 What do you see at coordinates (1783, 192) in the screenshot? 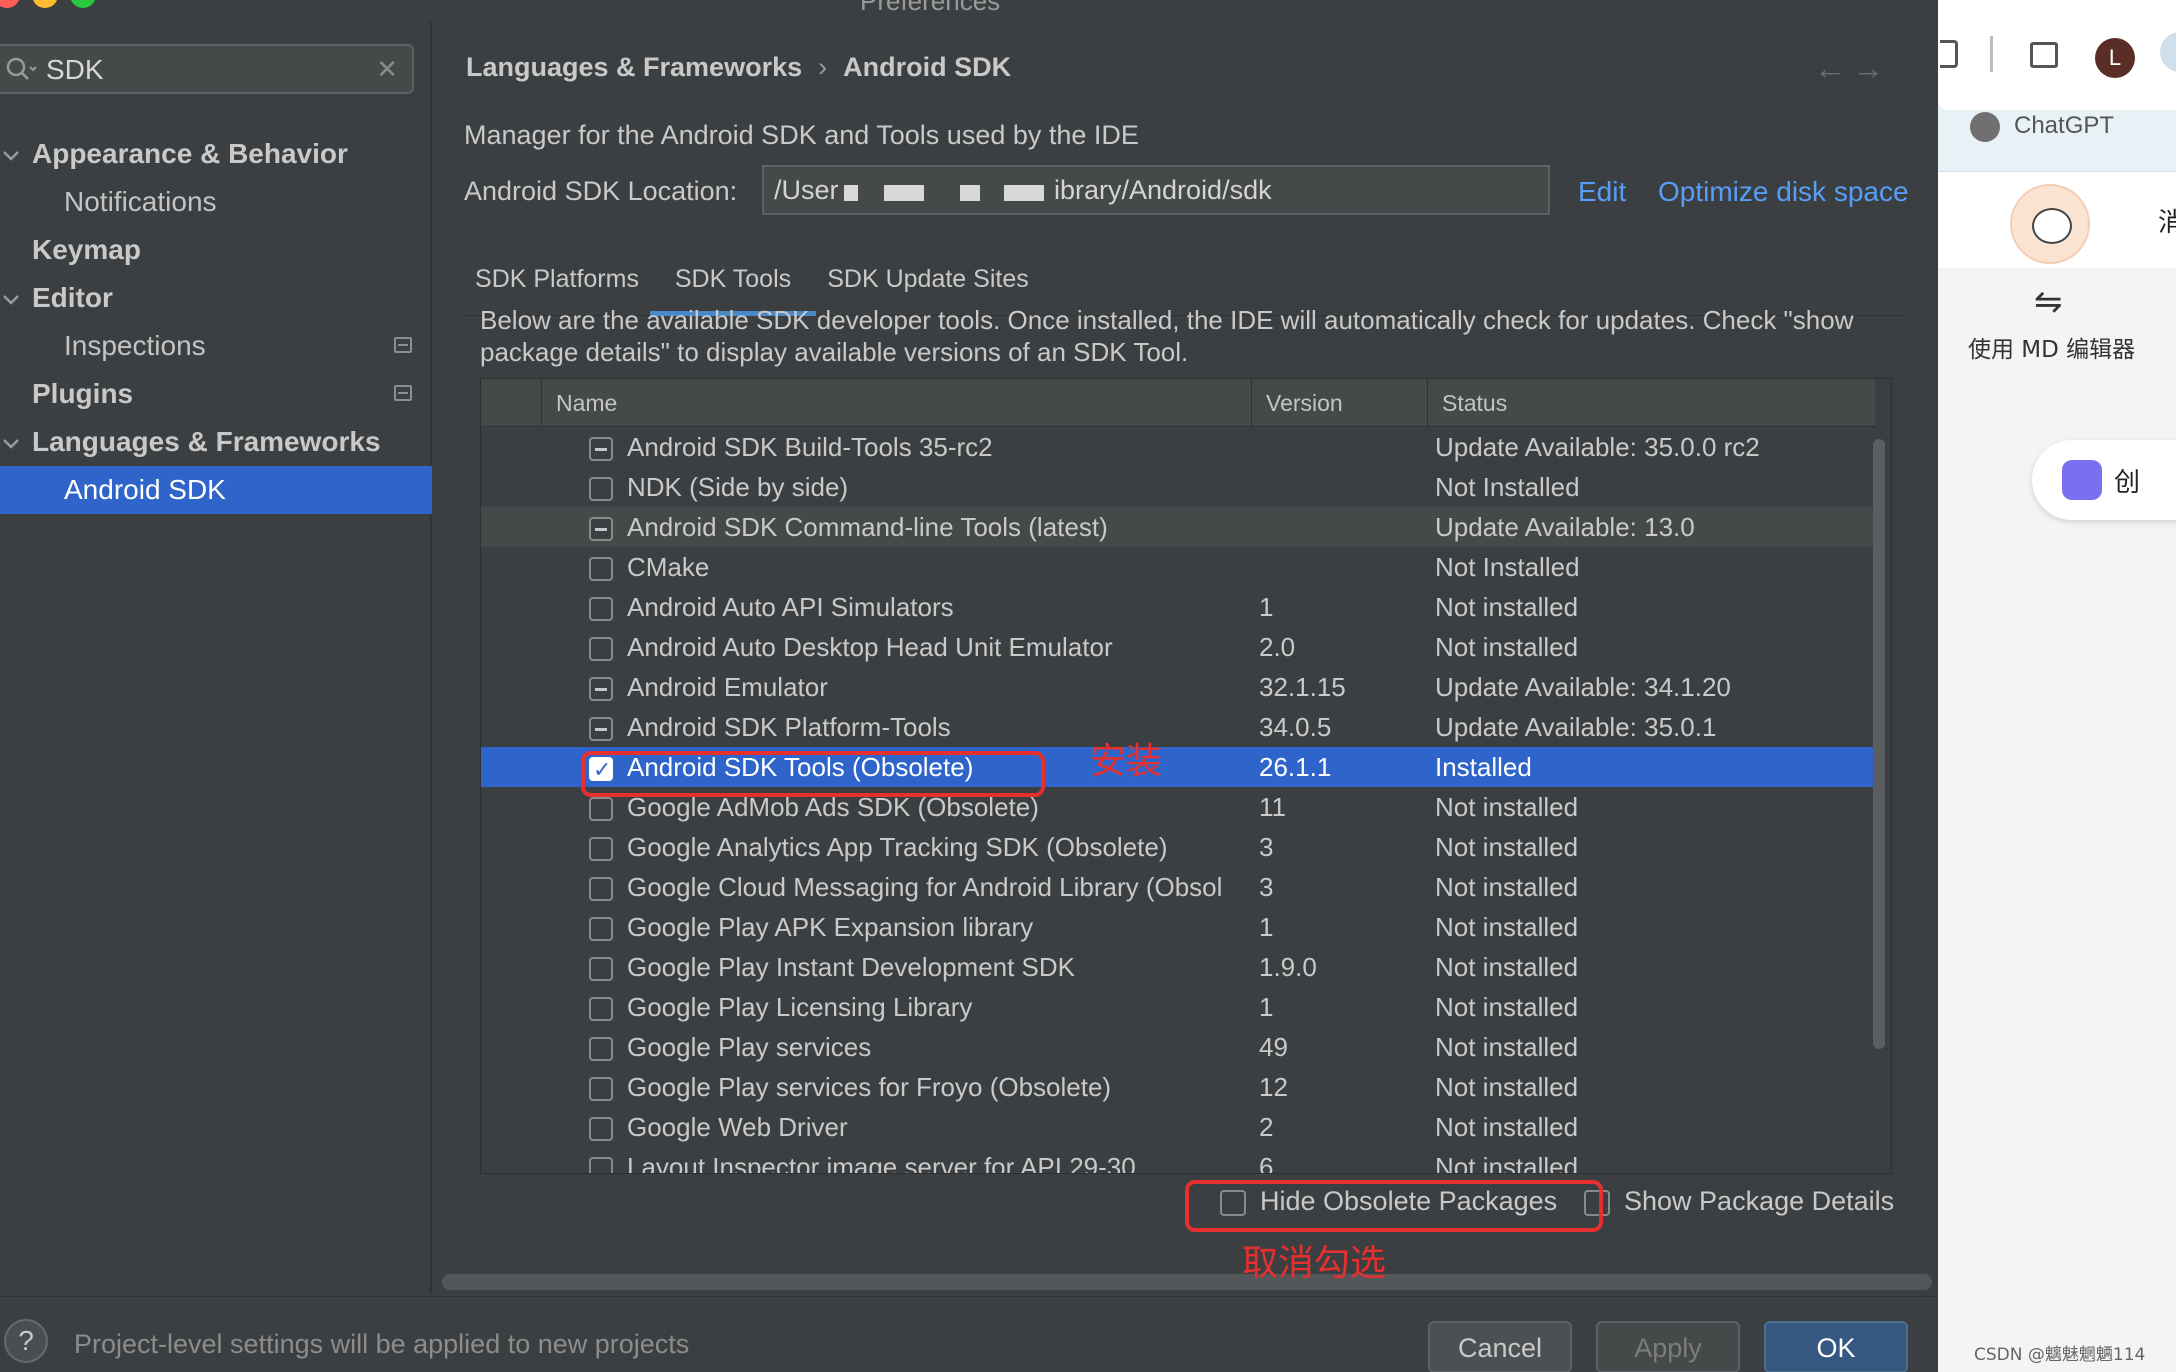
I see `optimize-disk-space-link: Optimize disk space` at bounding box center [1783, 192].